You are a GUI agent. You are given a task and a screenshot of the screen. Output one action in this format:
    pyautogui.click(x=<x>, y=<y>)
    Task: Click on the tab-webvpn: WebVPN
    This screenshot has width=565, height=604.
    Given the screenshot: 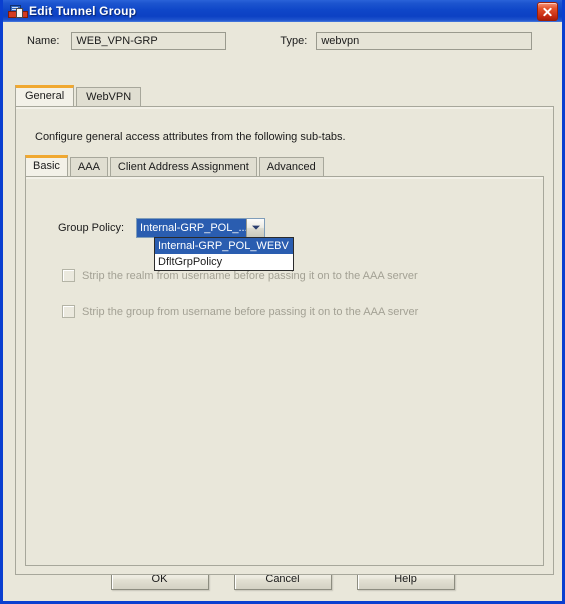 What is the action you would take?
    pyautogui.click(x=109, y=96)
    